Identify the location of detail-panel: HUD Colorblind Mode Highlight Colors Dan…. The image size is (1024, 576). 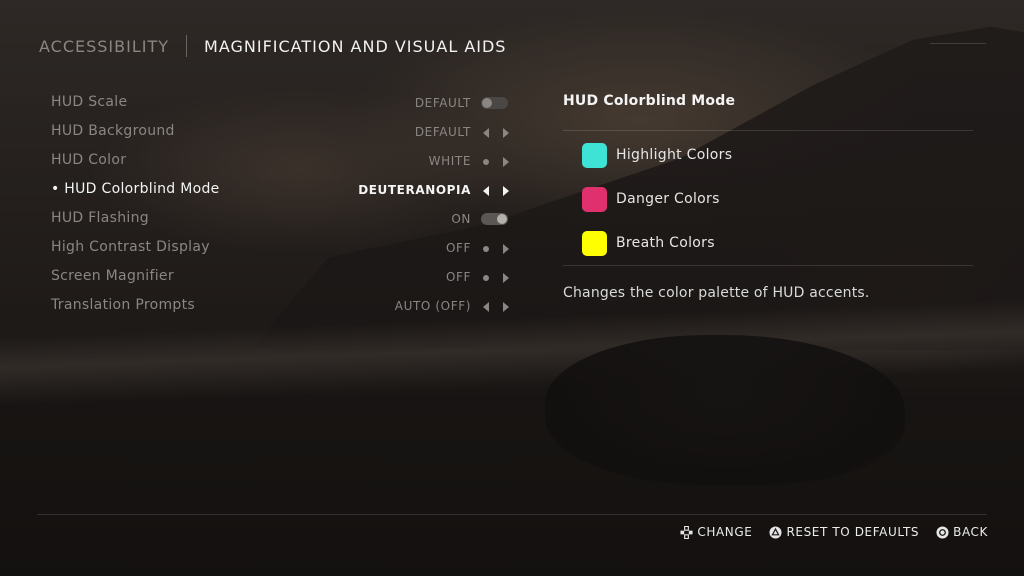
(768, 197).